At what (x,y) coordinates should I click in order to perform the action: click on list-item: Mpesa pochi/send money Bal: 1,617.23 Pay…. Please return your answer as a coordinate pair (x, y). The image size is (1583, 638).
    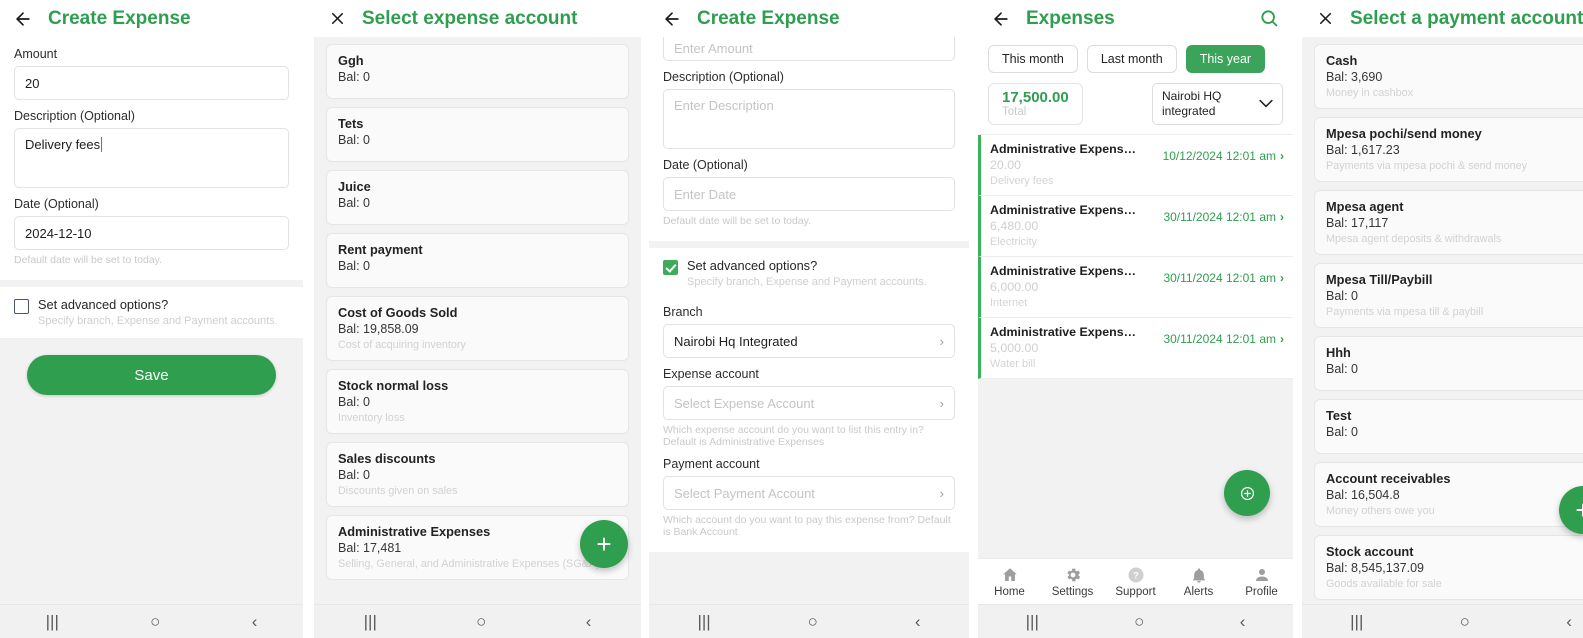
    Looking at the image, I should click on (1448, 149).